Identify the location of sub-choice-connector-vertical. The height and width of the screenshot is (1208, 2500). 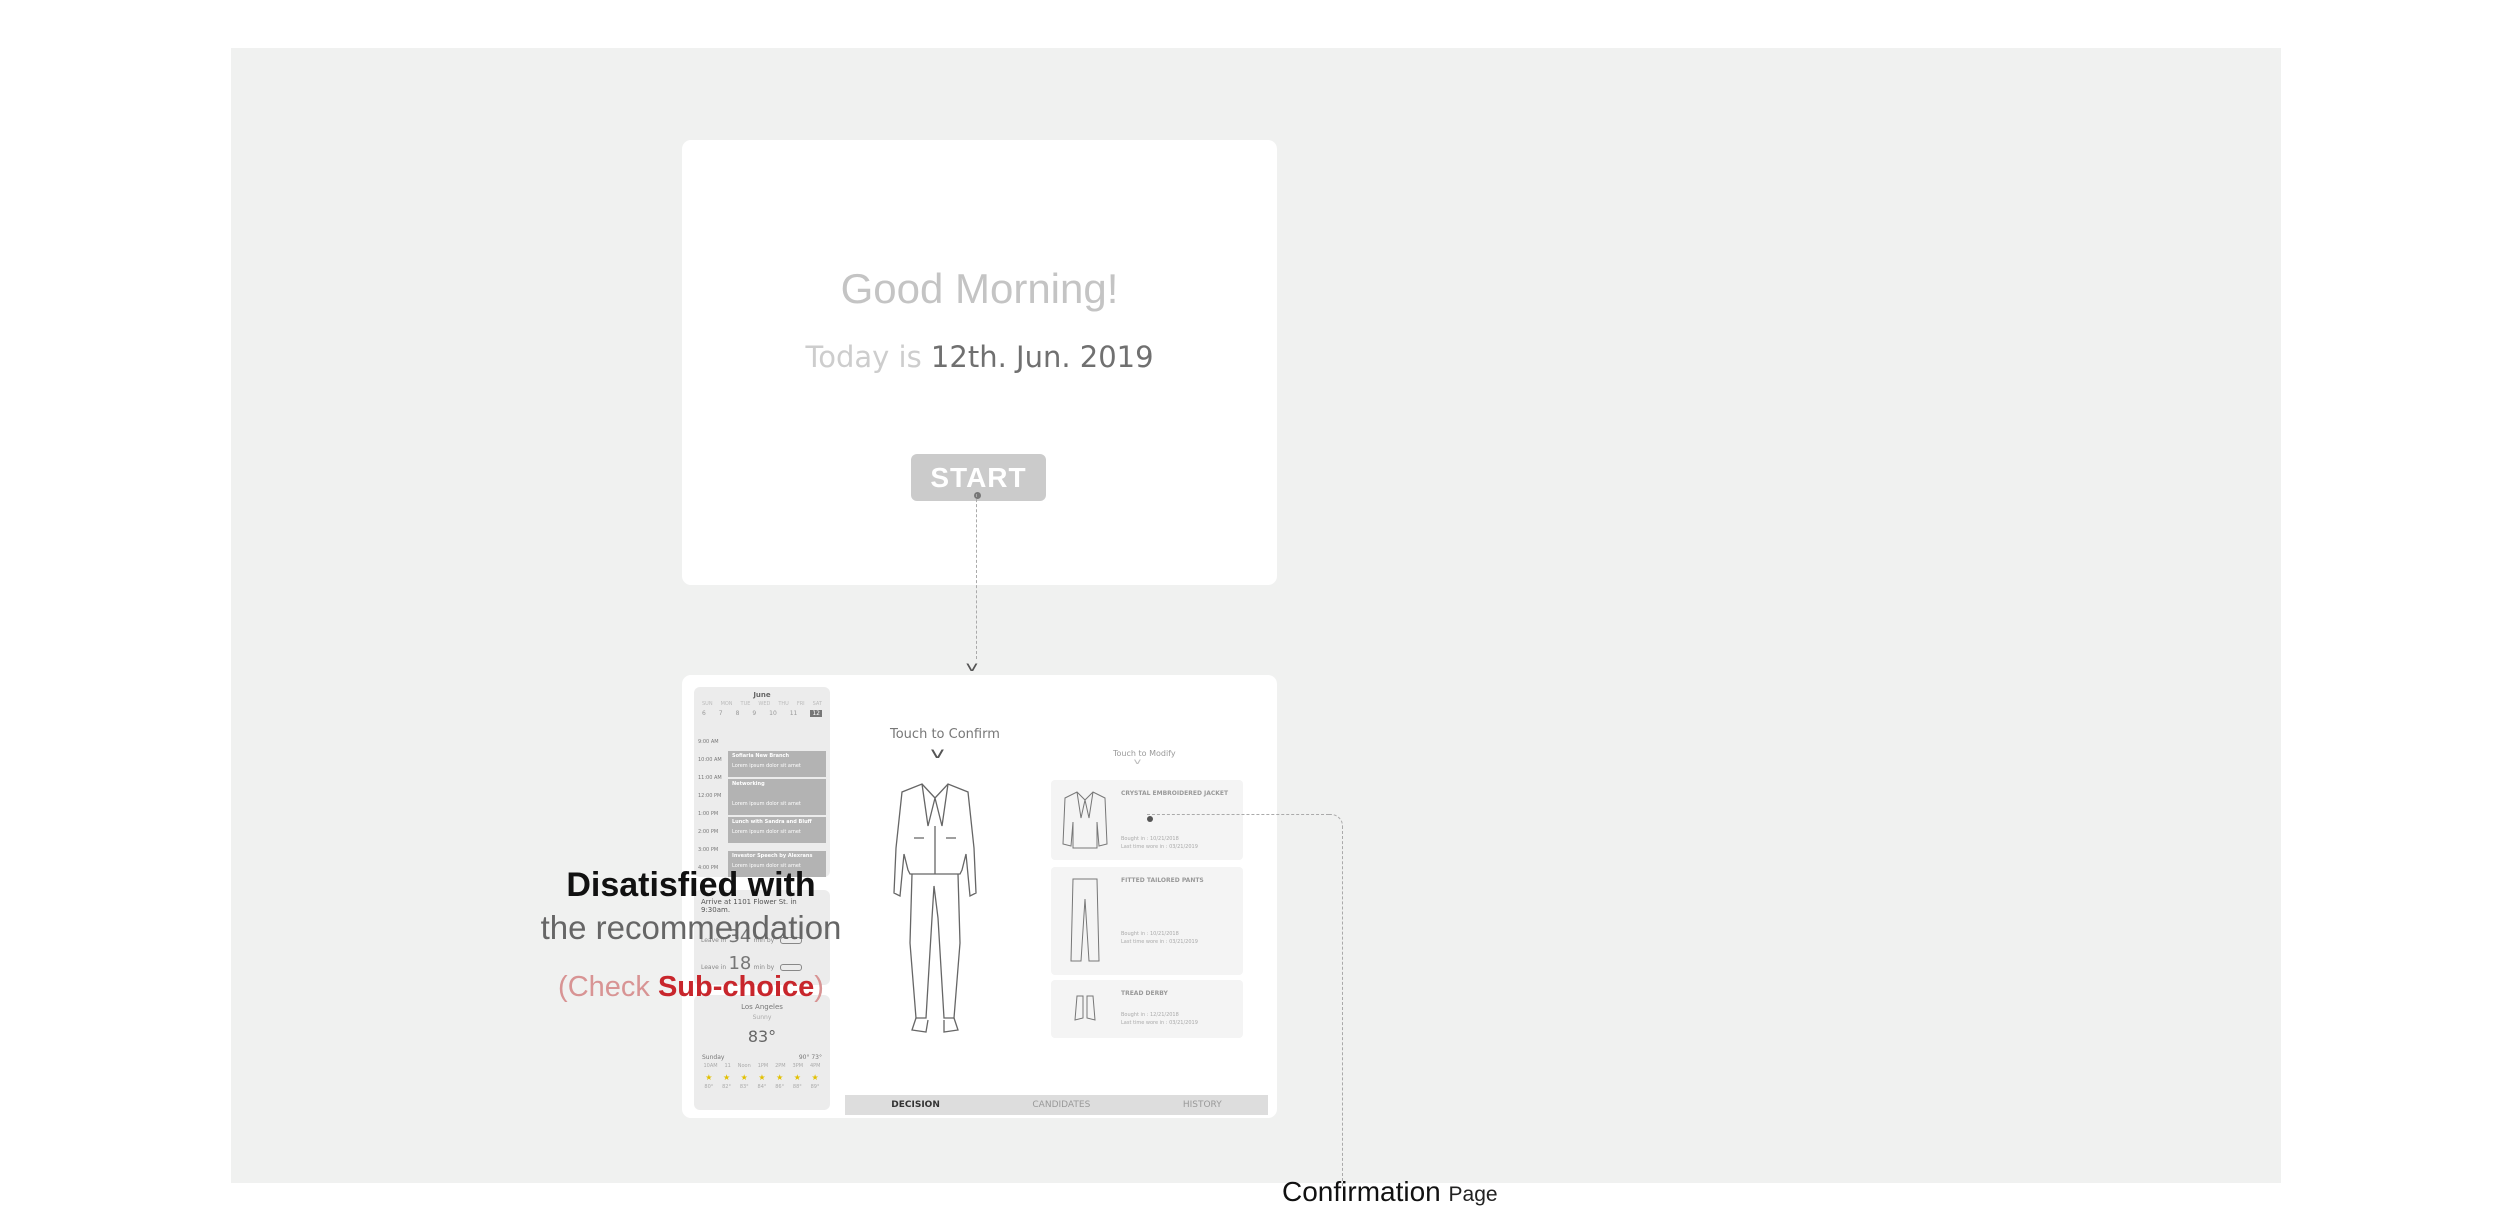
(1342, 1006).